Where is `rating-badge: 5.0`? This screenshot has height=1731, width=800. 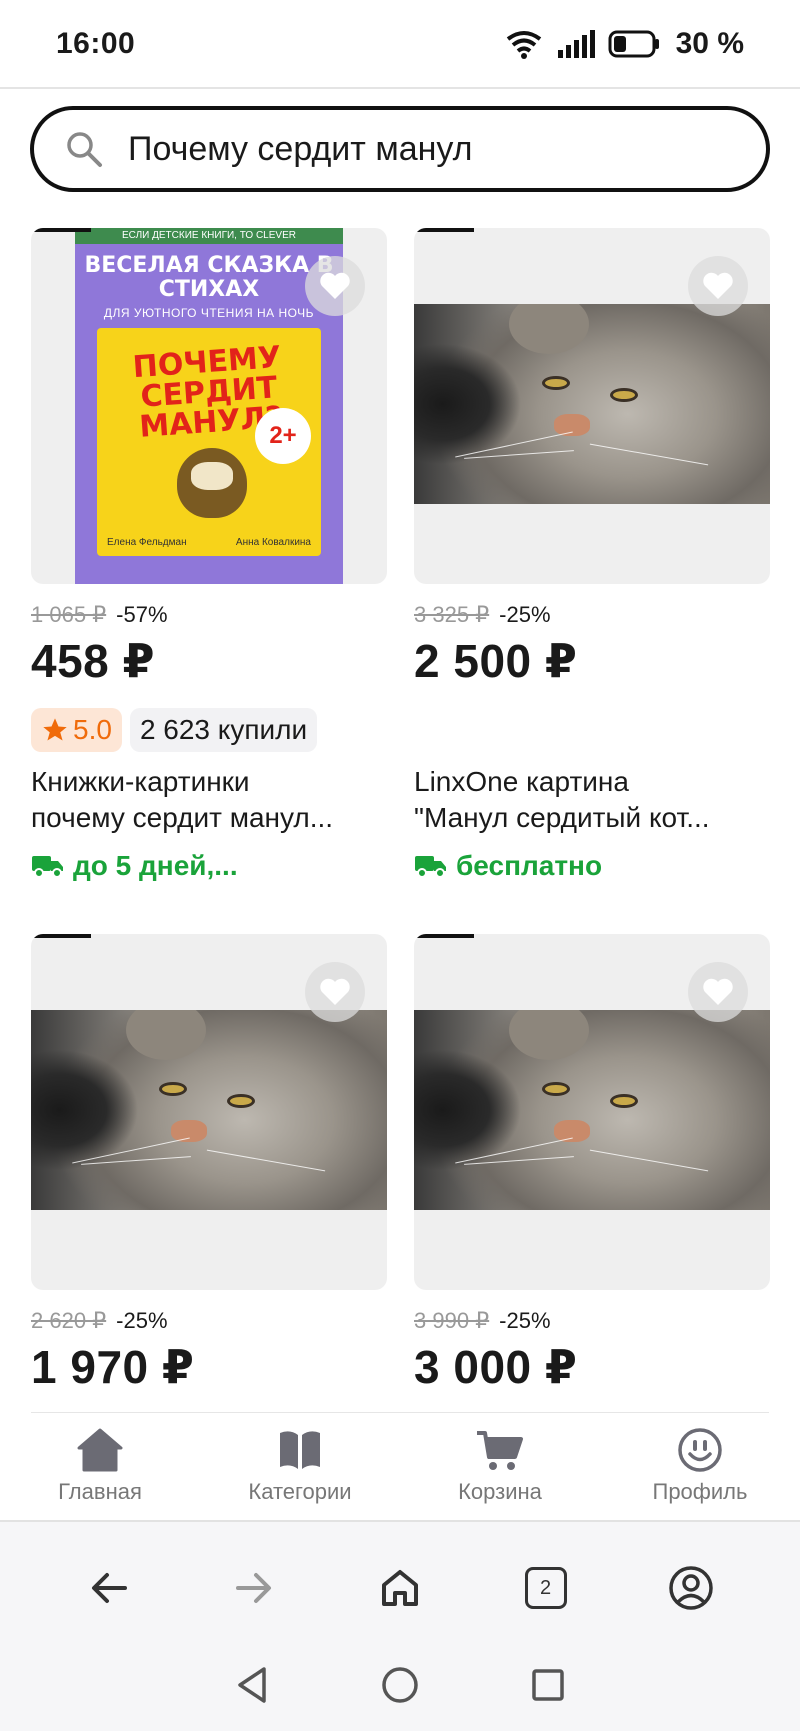
rating-badge: 5.0 is located at coordinates (76, 730).